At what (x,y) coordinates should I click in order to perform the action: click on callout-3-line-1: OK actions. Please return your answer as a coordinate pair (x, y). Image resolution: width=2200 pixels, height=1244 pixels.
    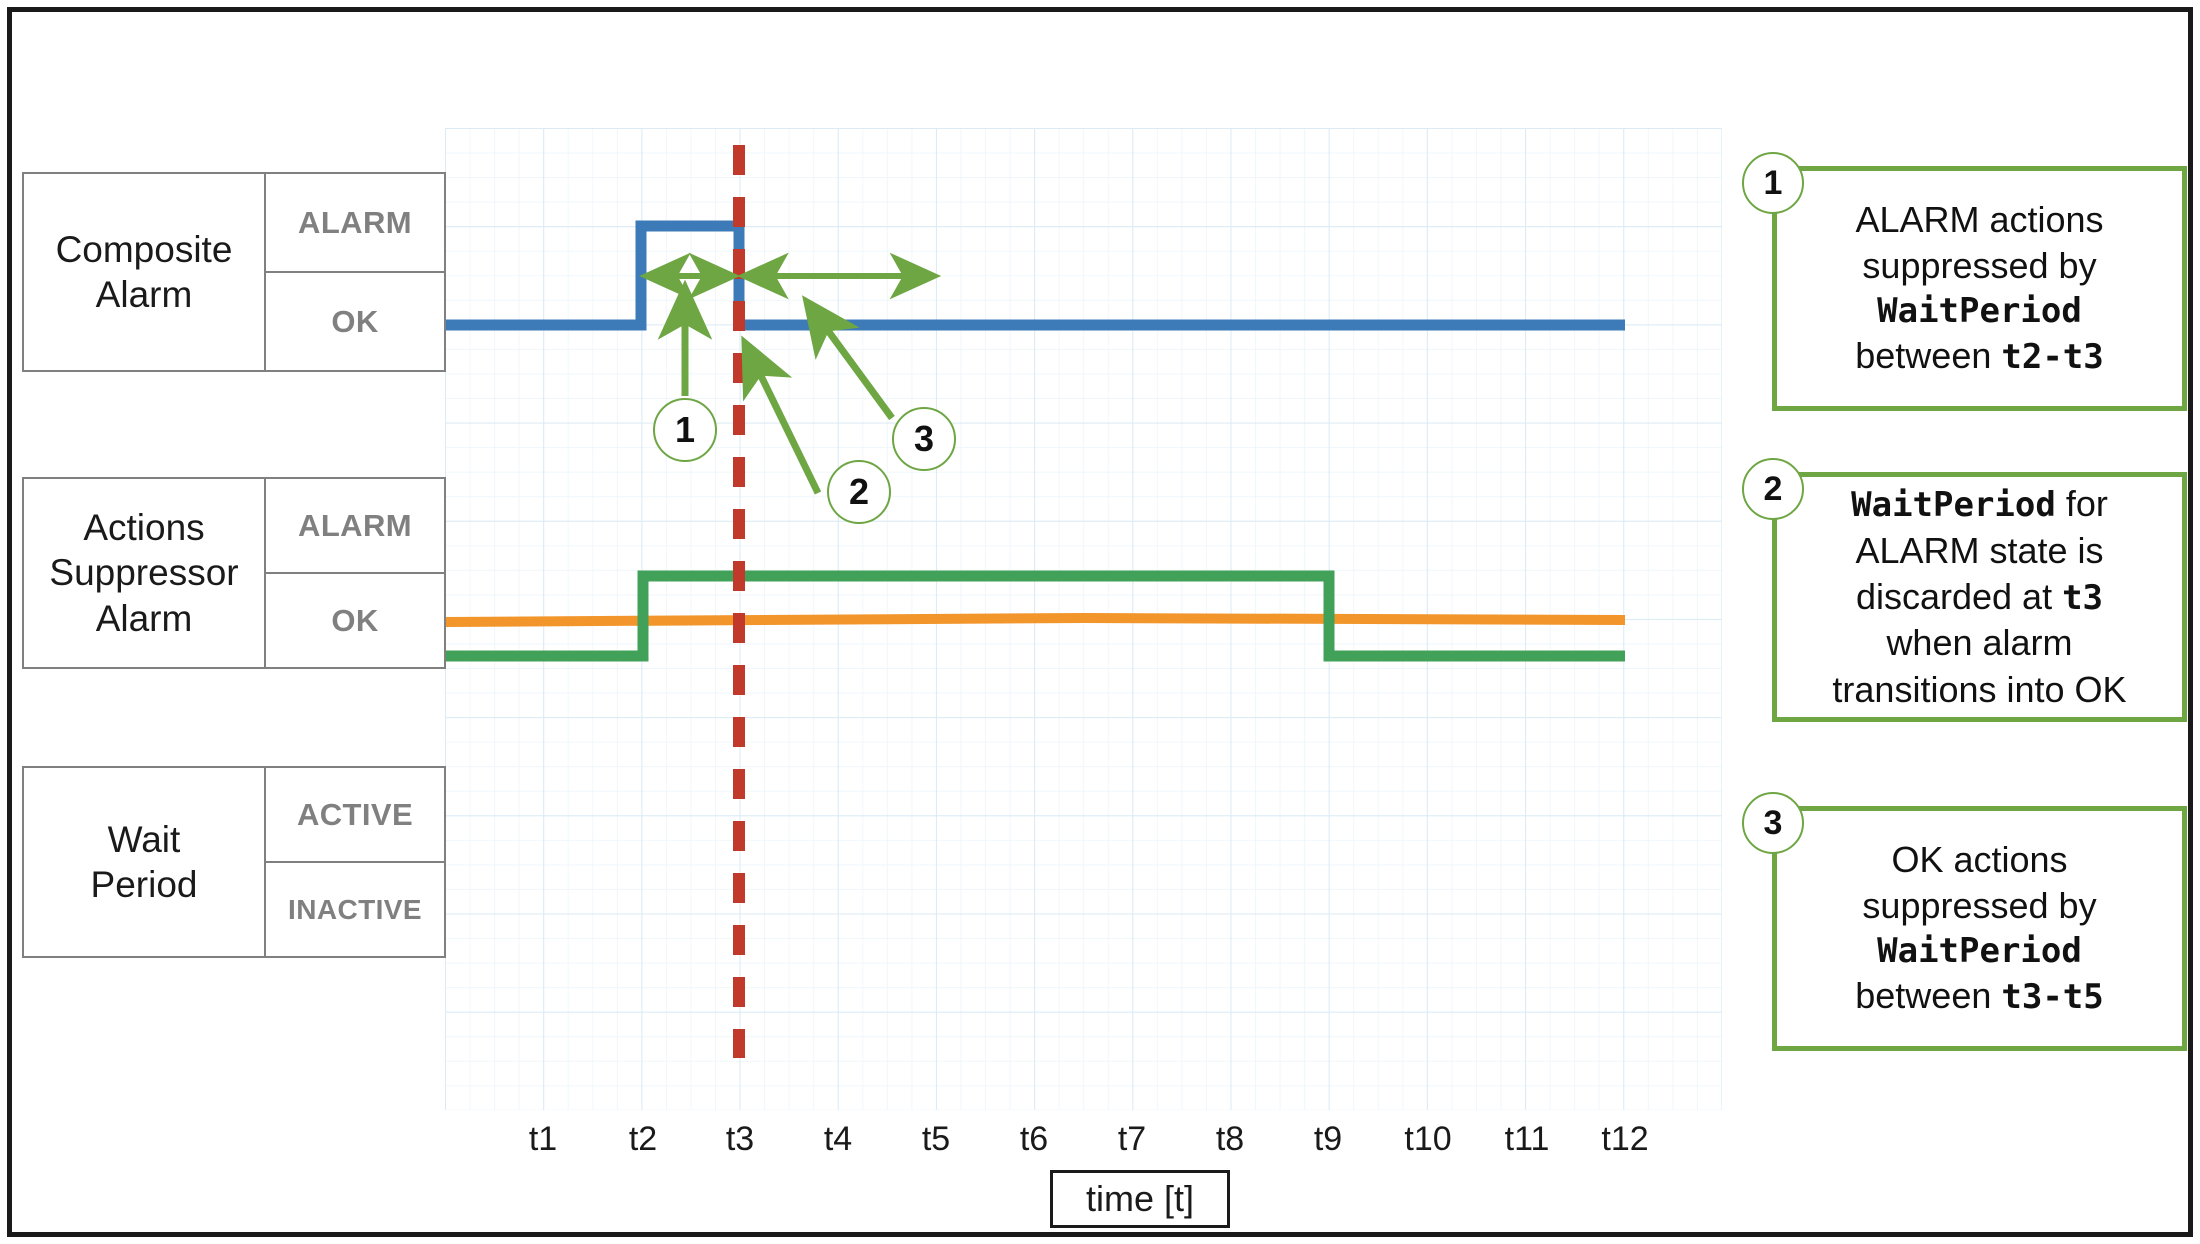
    Looking at the image, I should click on (1979, 860).